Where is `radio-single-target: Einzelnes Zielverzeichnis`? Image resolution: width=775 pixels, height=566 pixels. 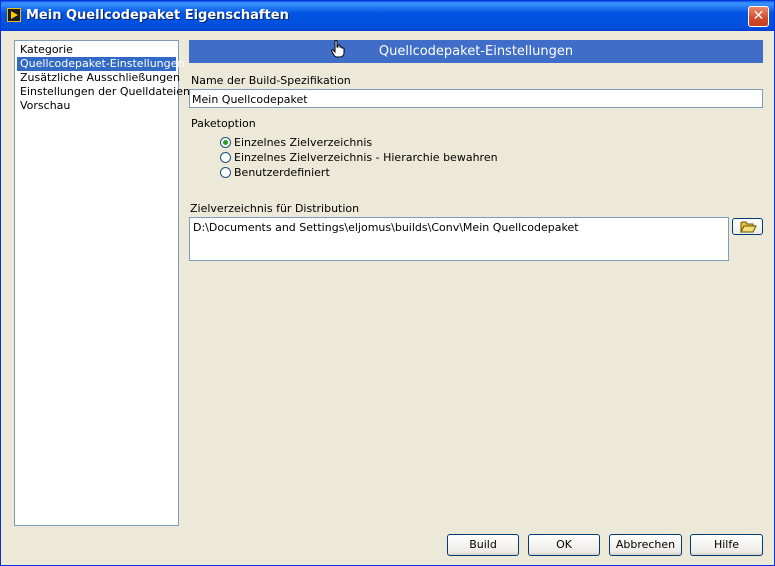
radio-single-target: Einzelnes Zielverzeichnis is located at coordinates (296, 142).